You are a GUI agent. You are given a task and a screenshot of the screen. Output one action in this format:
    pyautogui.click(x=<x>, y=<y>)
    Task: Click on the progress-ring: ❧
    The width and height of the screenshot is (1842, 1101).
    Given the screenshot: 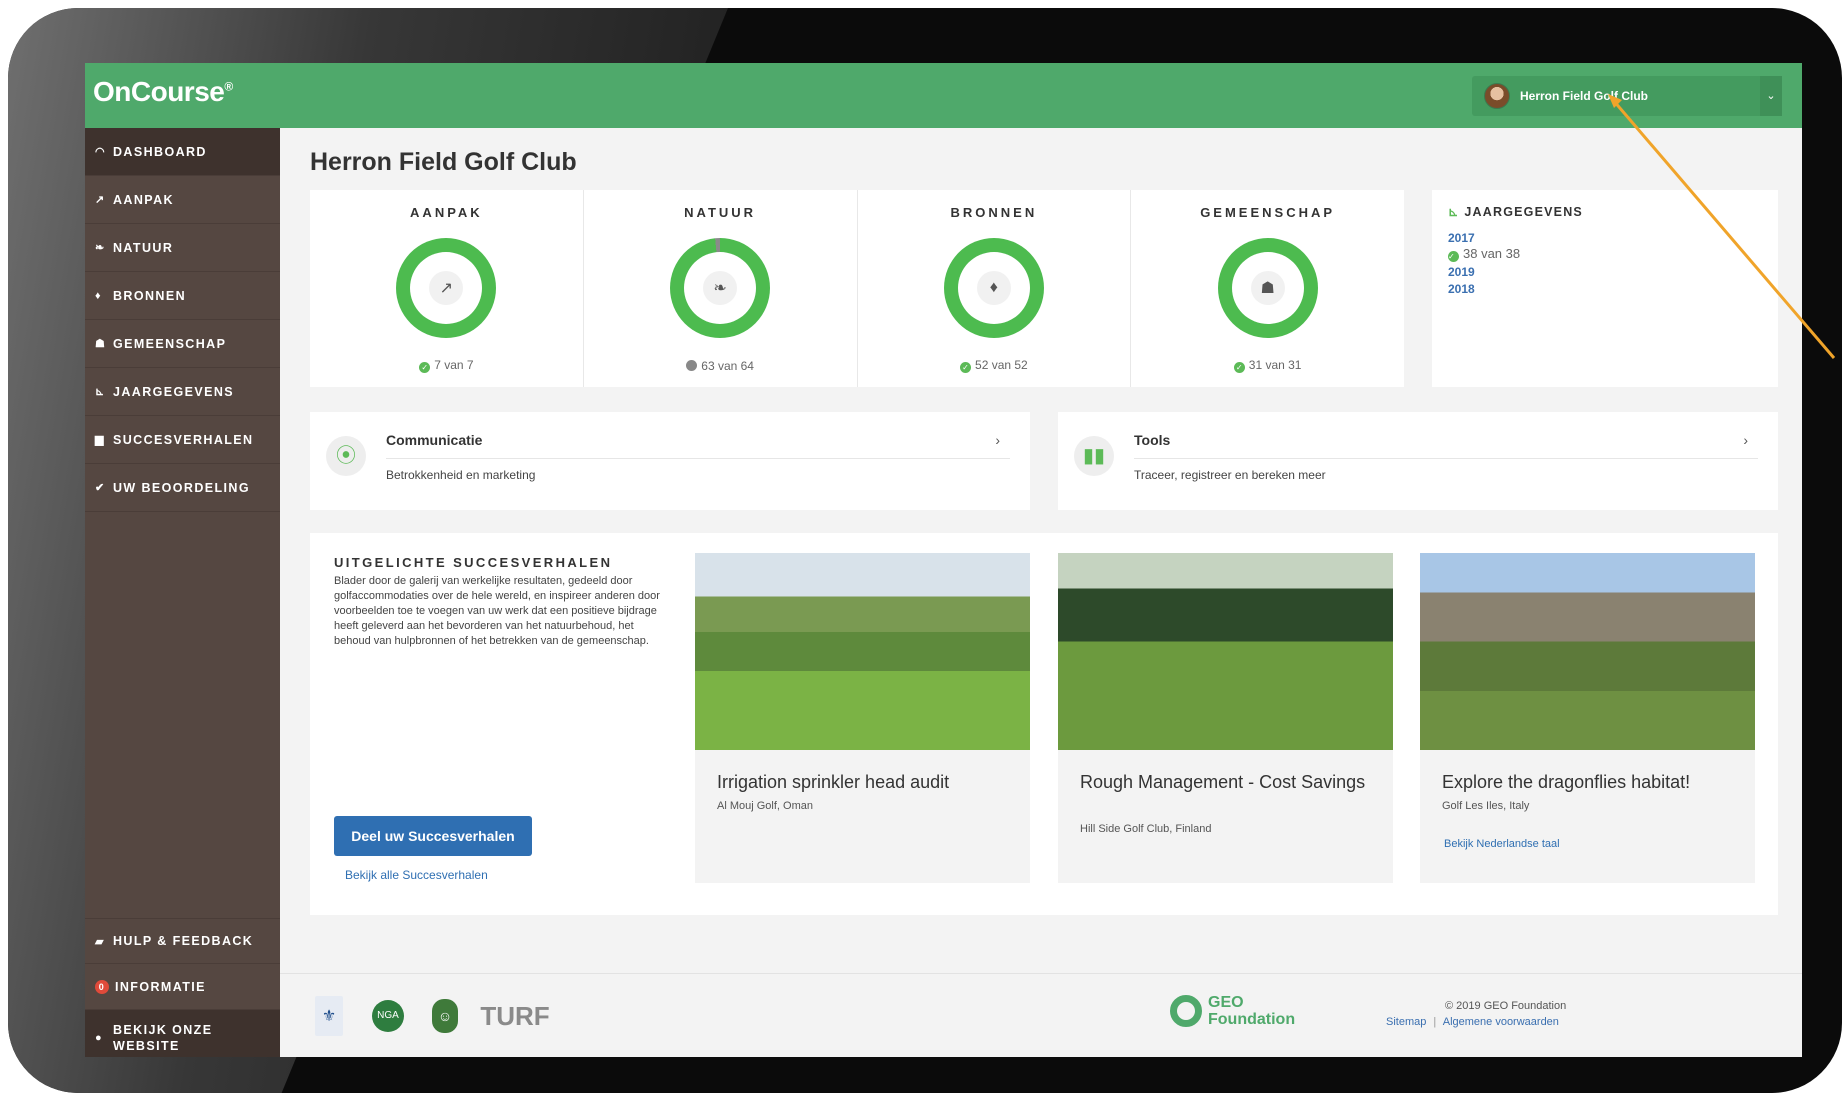 What is the action you would take?
    pyautogui.click(x=720, y=288)
    